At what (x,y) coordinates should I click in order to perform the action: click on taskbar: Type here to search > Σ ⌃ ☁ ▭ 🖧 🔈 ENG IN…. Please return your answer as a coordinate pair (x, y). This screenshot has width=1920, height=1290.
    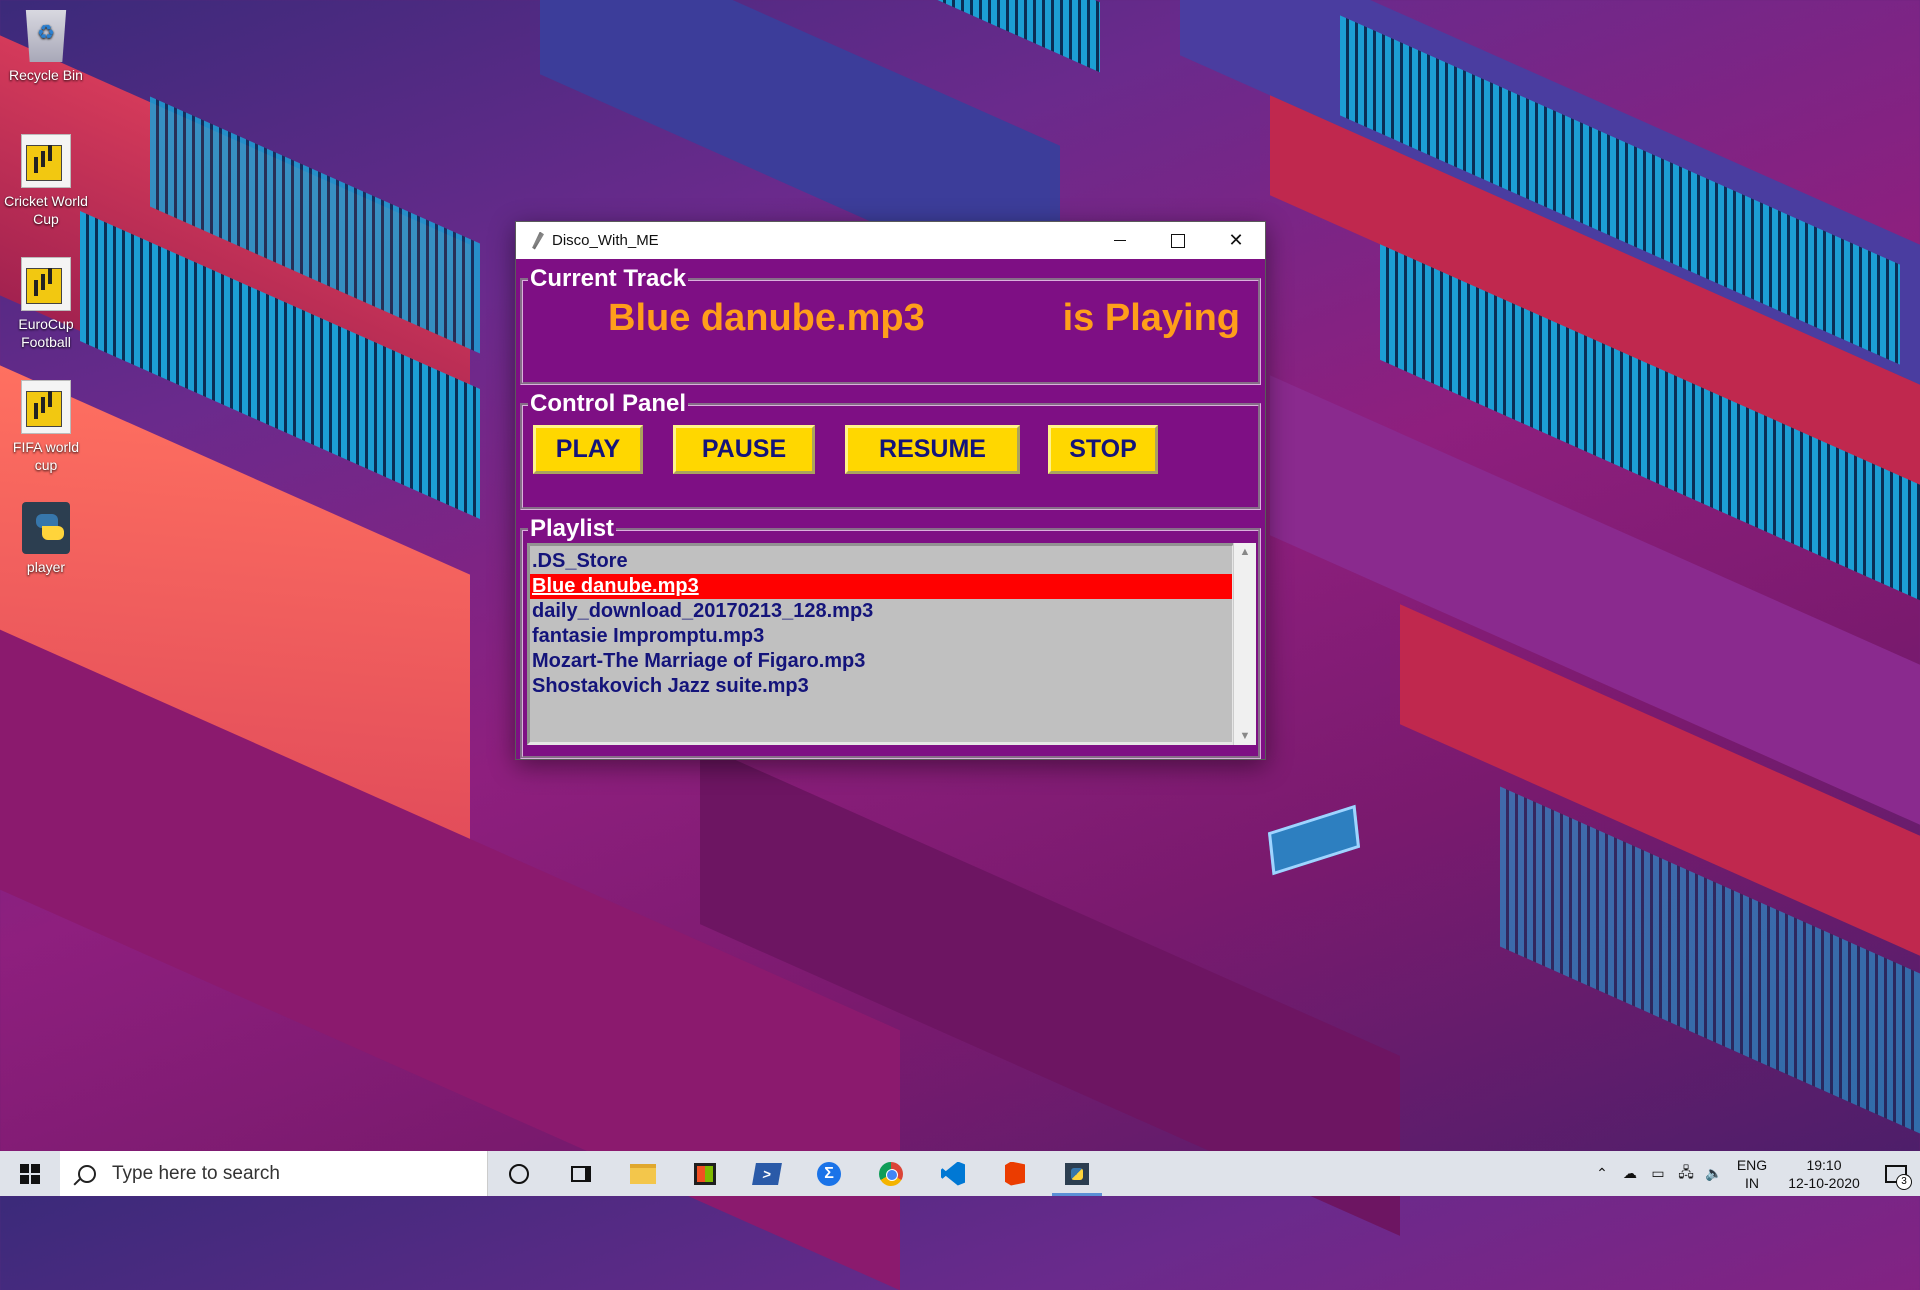
    Looking at the image, I should click on (960, 1173).